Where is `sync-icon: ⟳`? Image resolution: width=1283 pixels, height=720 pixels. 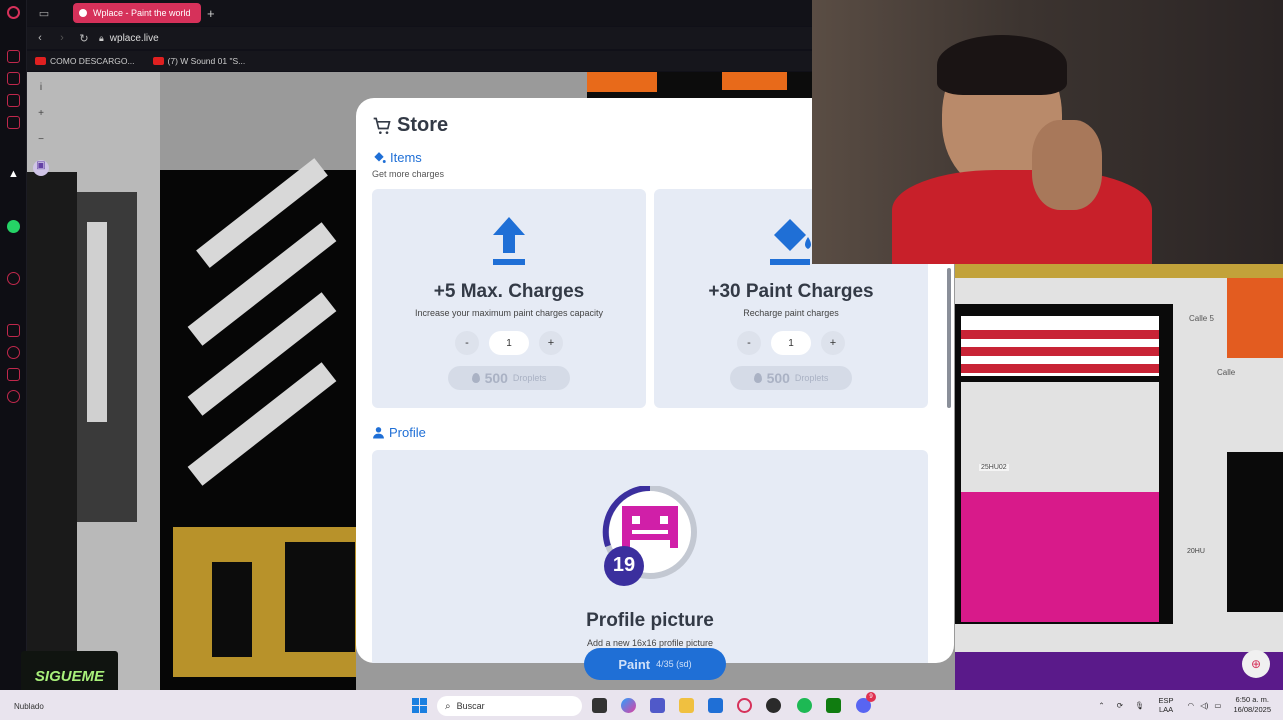
sync-icon: ⟳ is located at coordinates (1120, 705).